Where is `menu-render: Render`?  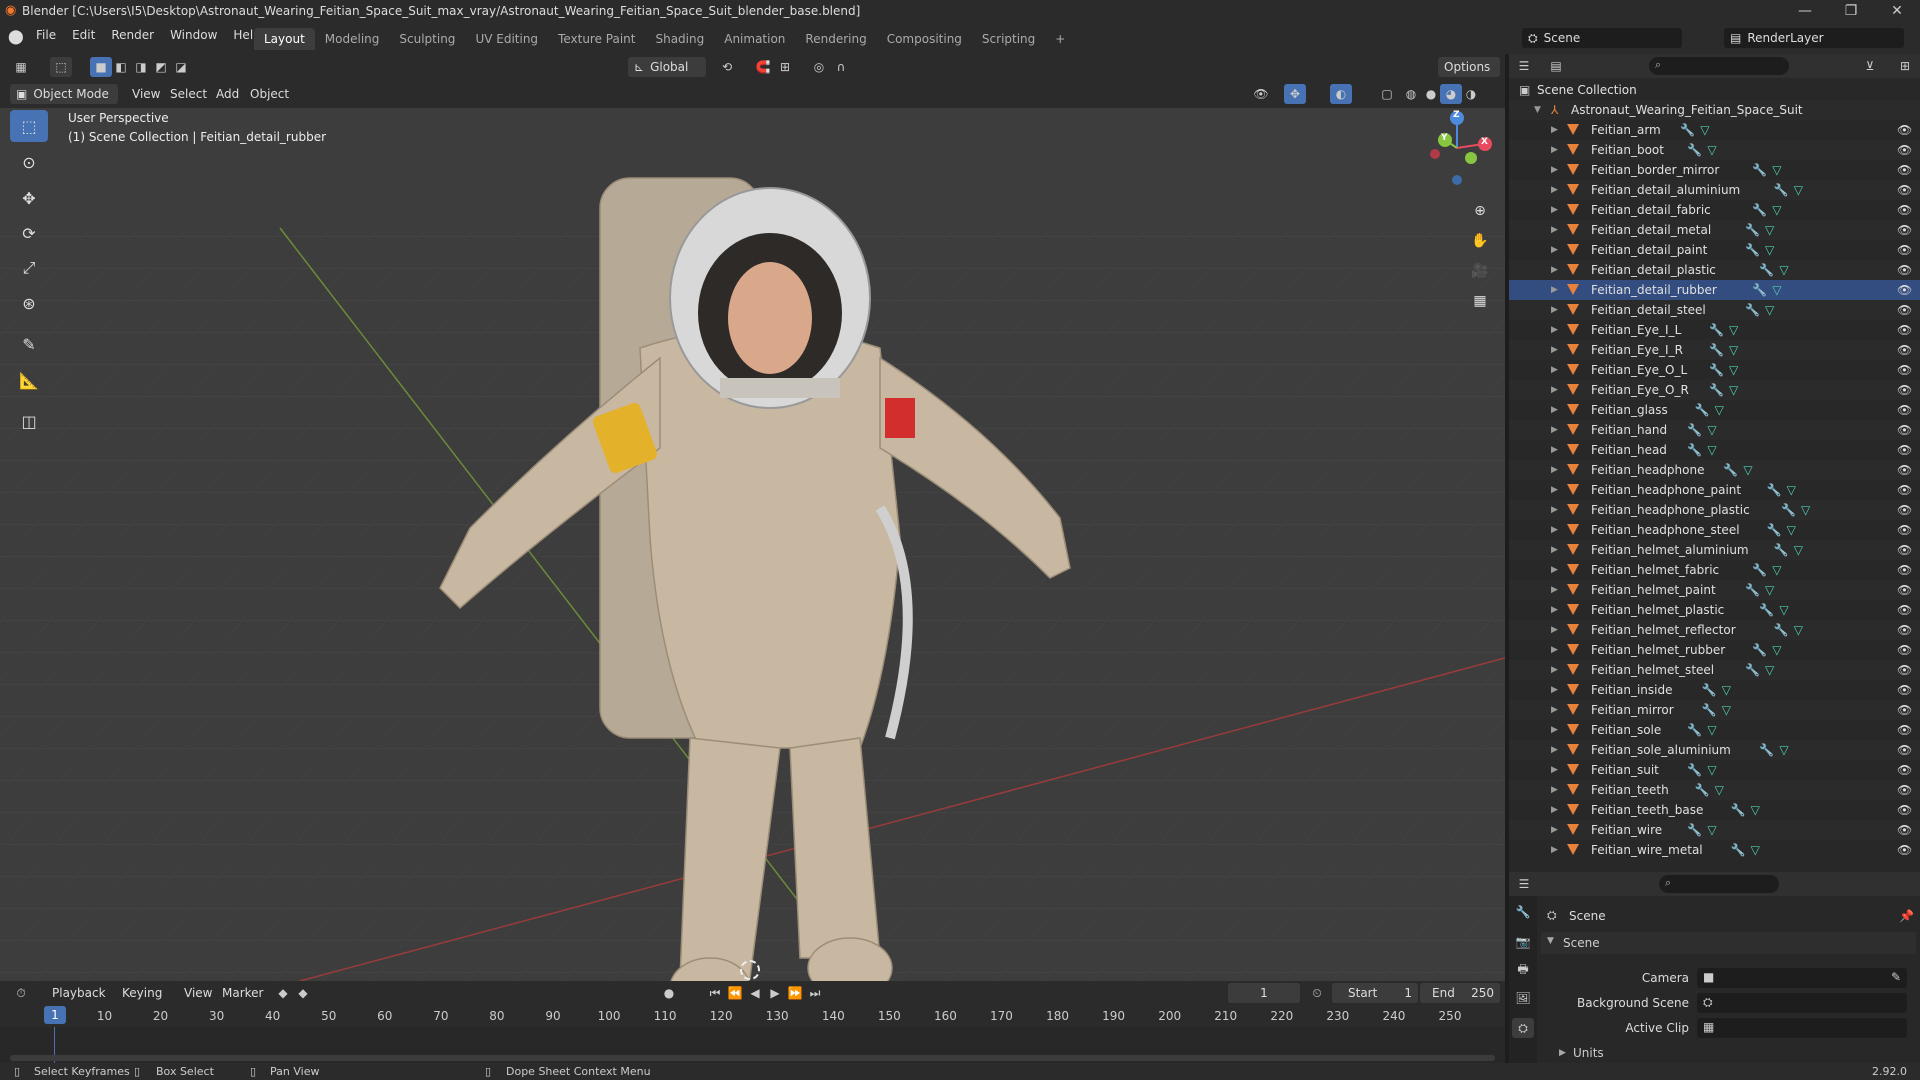
menu-render: Render is located at coordinates (132, 35).